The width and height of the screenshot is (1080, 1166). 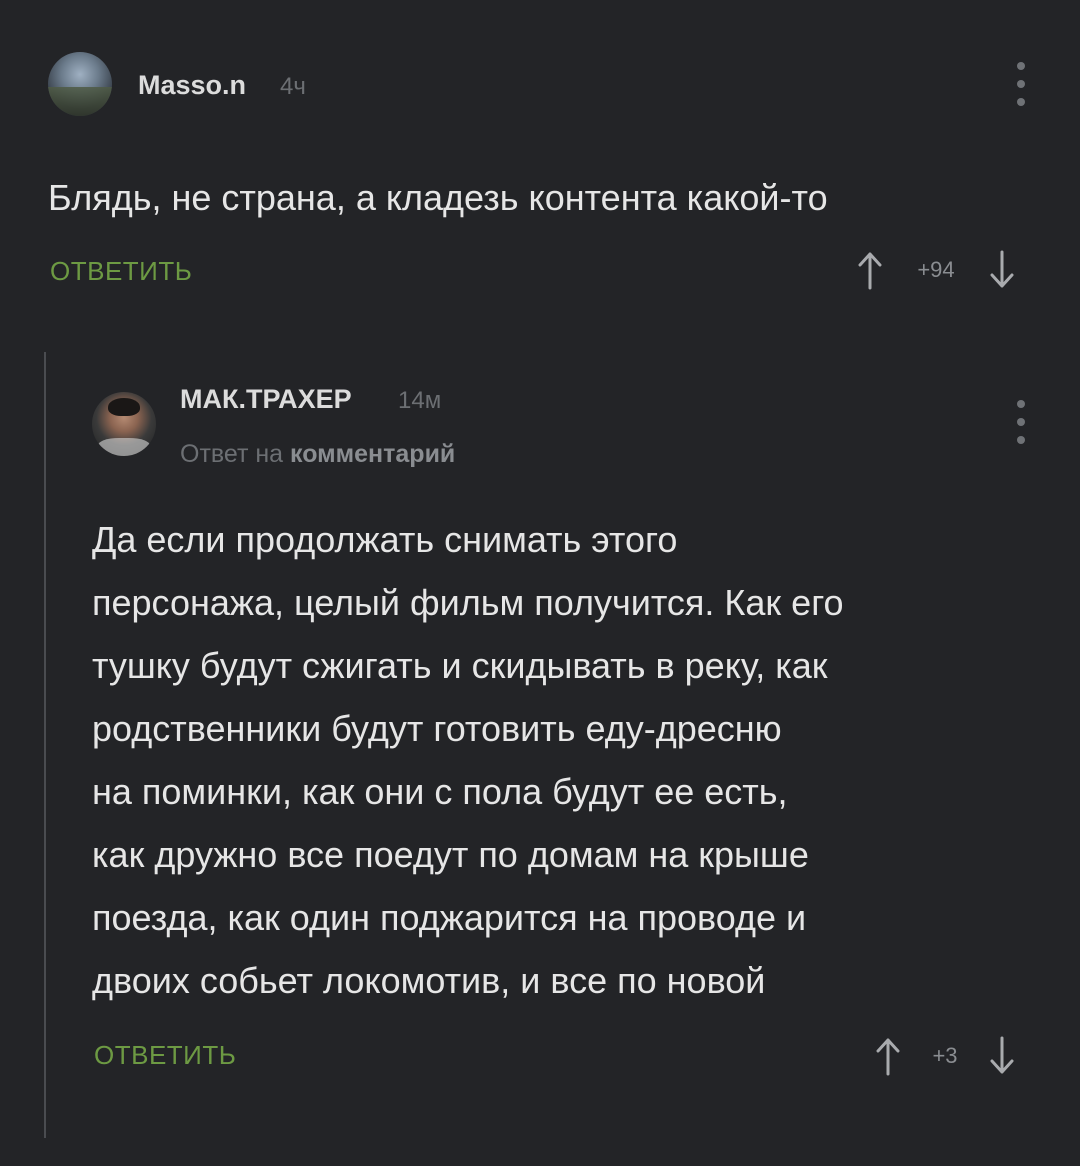 I want to click on reply-to: Ответ на комментарий, so click(x=317, y=454).